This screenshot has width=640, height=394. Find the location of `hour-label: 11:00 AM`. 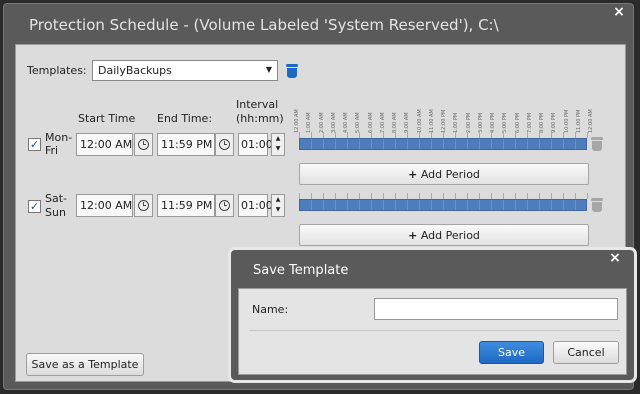

hour-label: 11:00 AM is located at coordinates (431, 121).